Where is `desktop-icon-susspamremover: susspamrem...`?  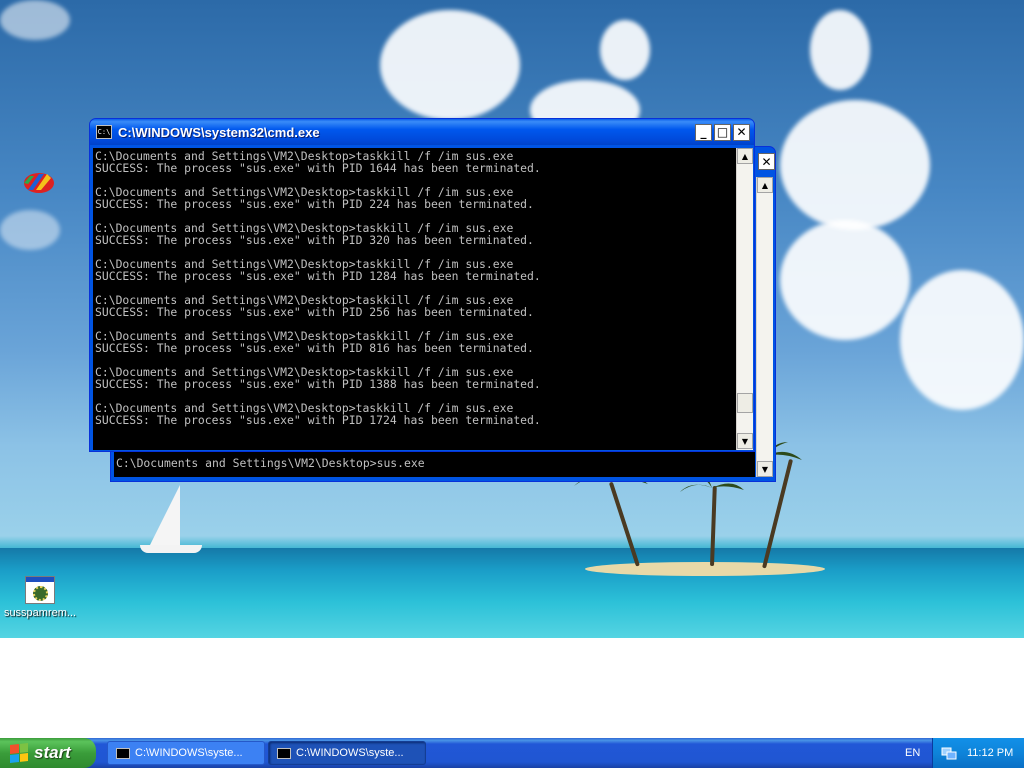
desktop-icon-susspamremover: susspamrem... is located at coordinates (40, 597).